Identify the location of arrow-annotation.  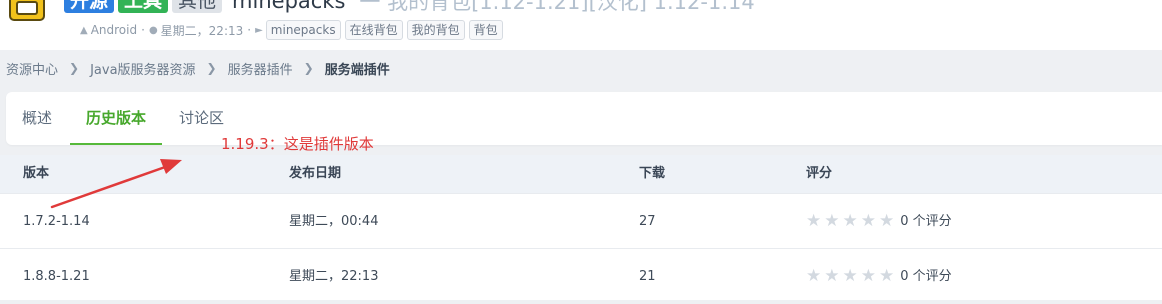
(116, 184).